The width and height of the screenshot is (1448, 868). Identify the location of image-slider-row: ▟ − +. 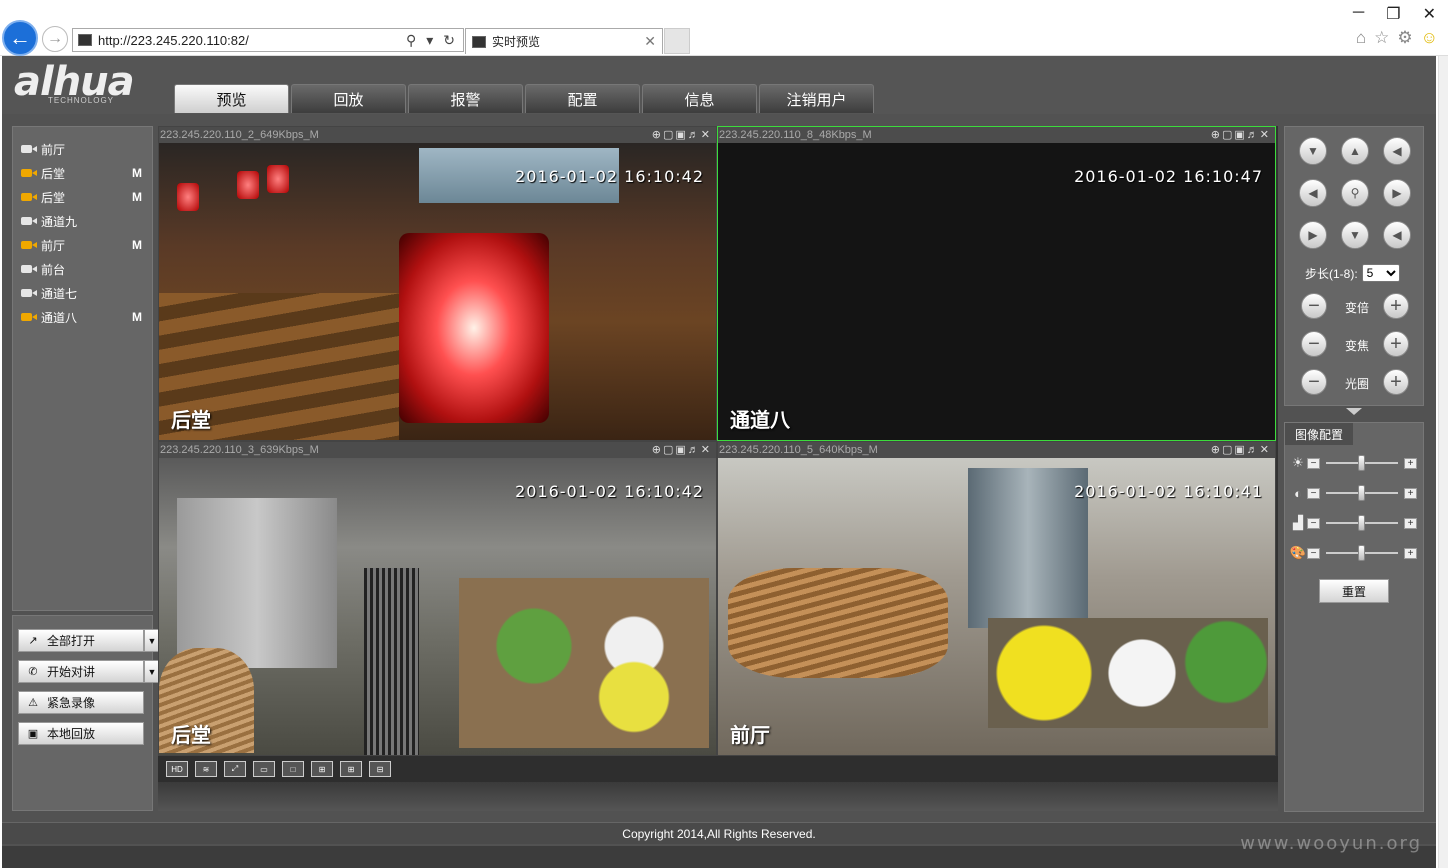
(1354, 523).